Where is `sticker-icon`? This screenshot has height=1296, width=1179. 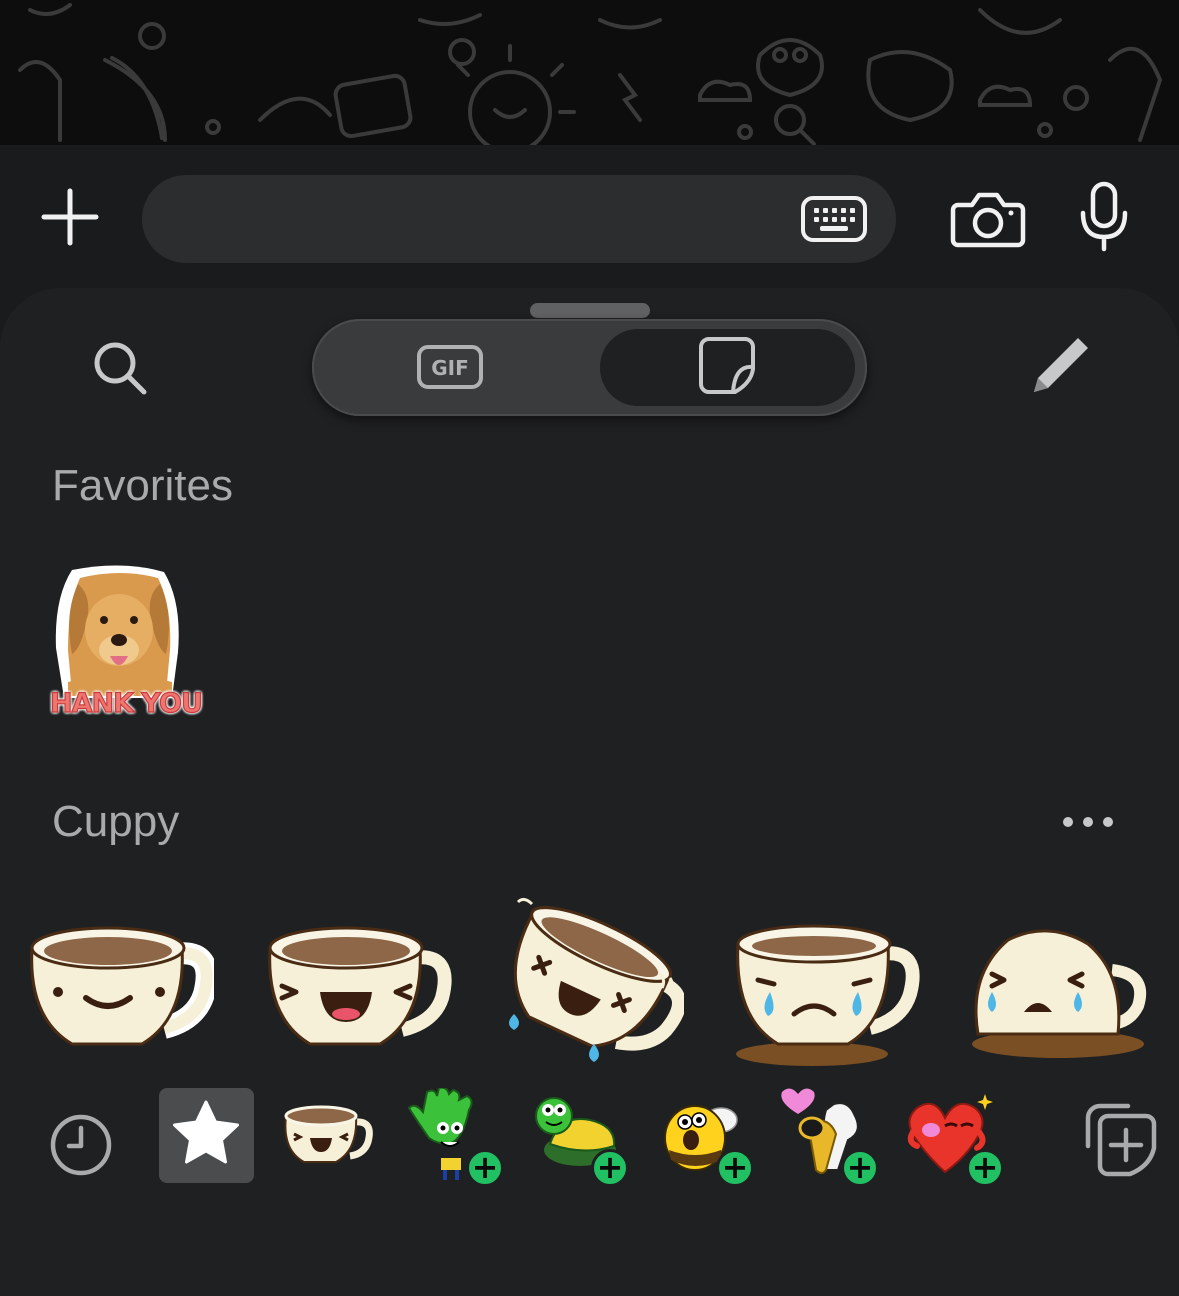
sticker-icon is located at coordinates (727, 365).